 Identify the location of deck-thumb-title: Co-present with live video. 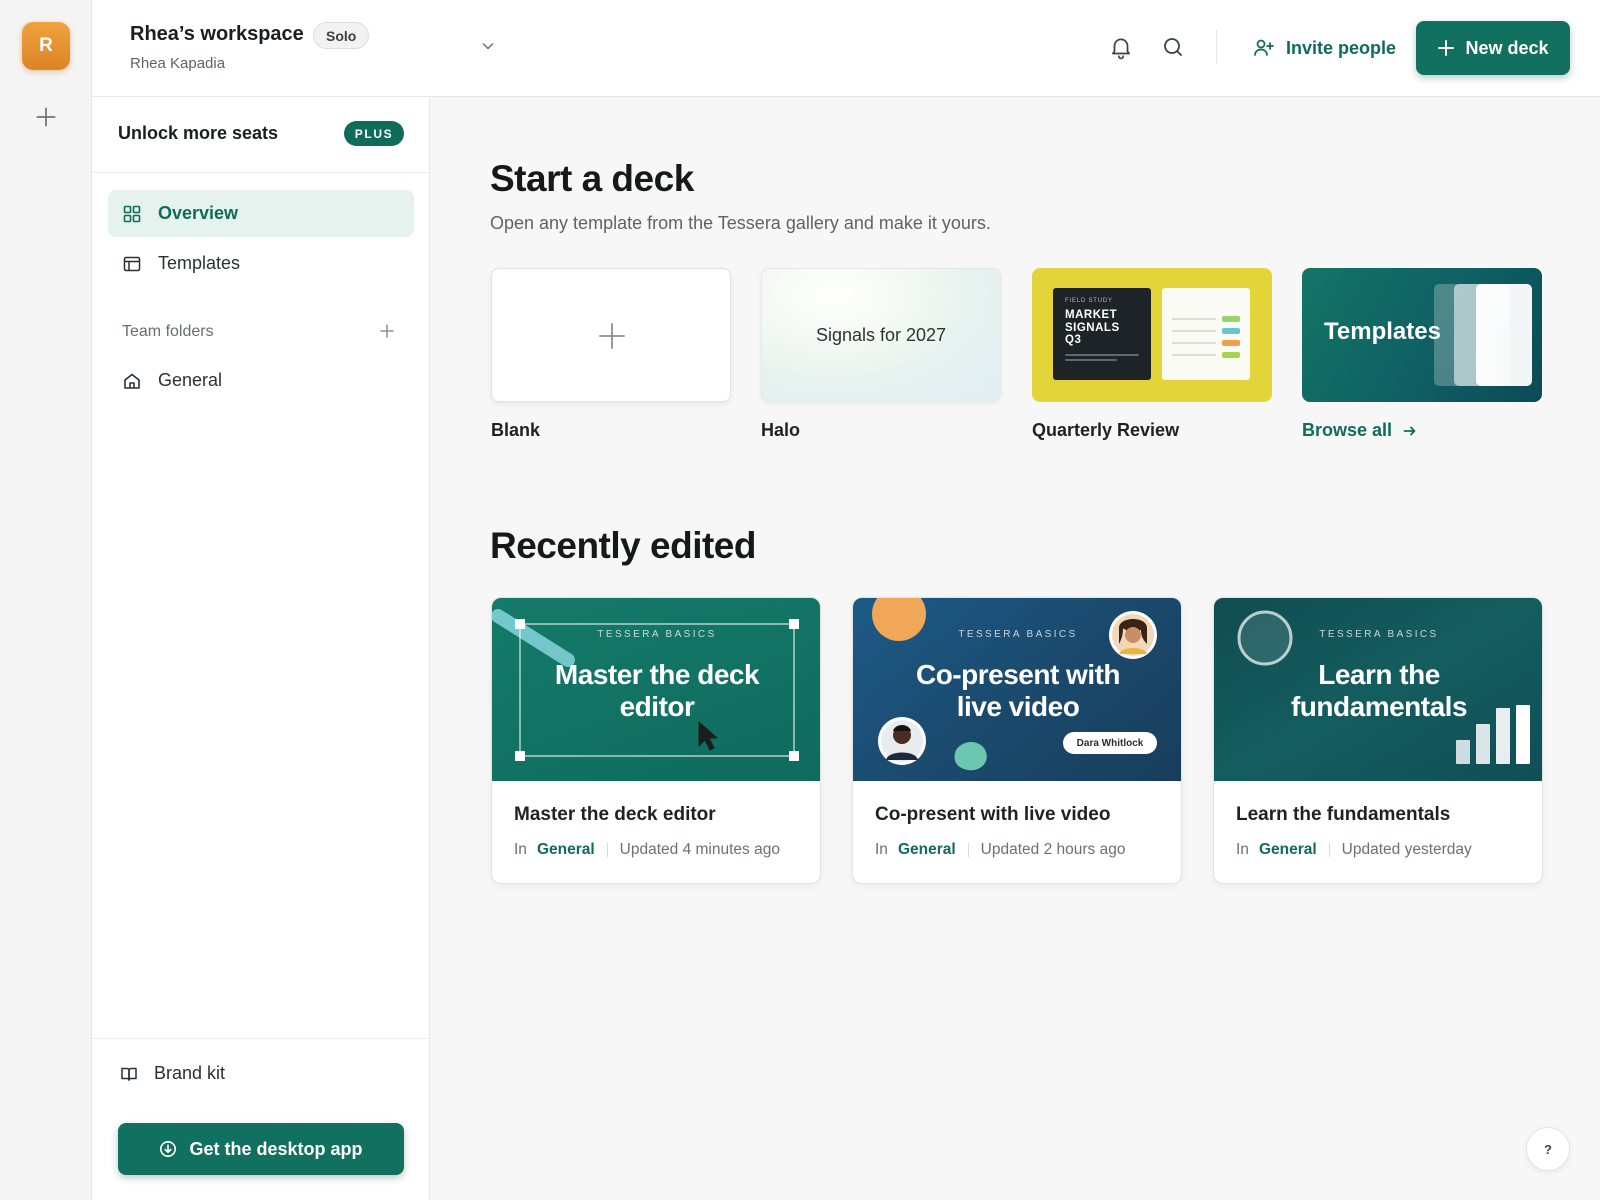
(1018, 690).